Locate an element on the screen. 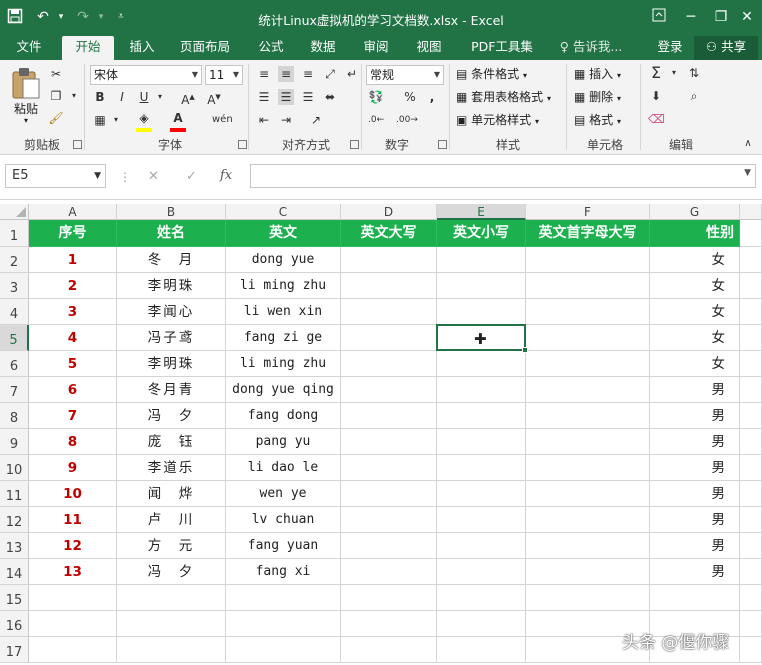 The width and height of the screenshot is (762, 665). number-cell: 3 is located at coordinates (73, 312).